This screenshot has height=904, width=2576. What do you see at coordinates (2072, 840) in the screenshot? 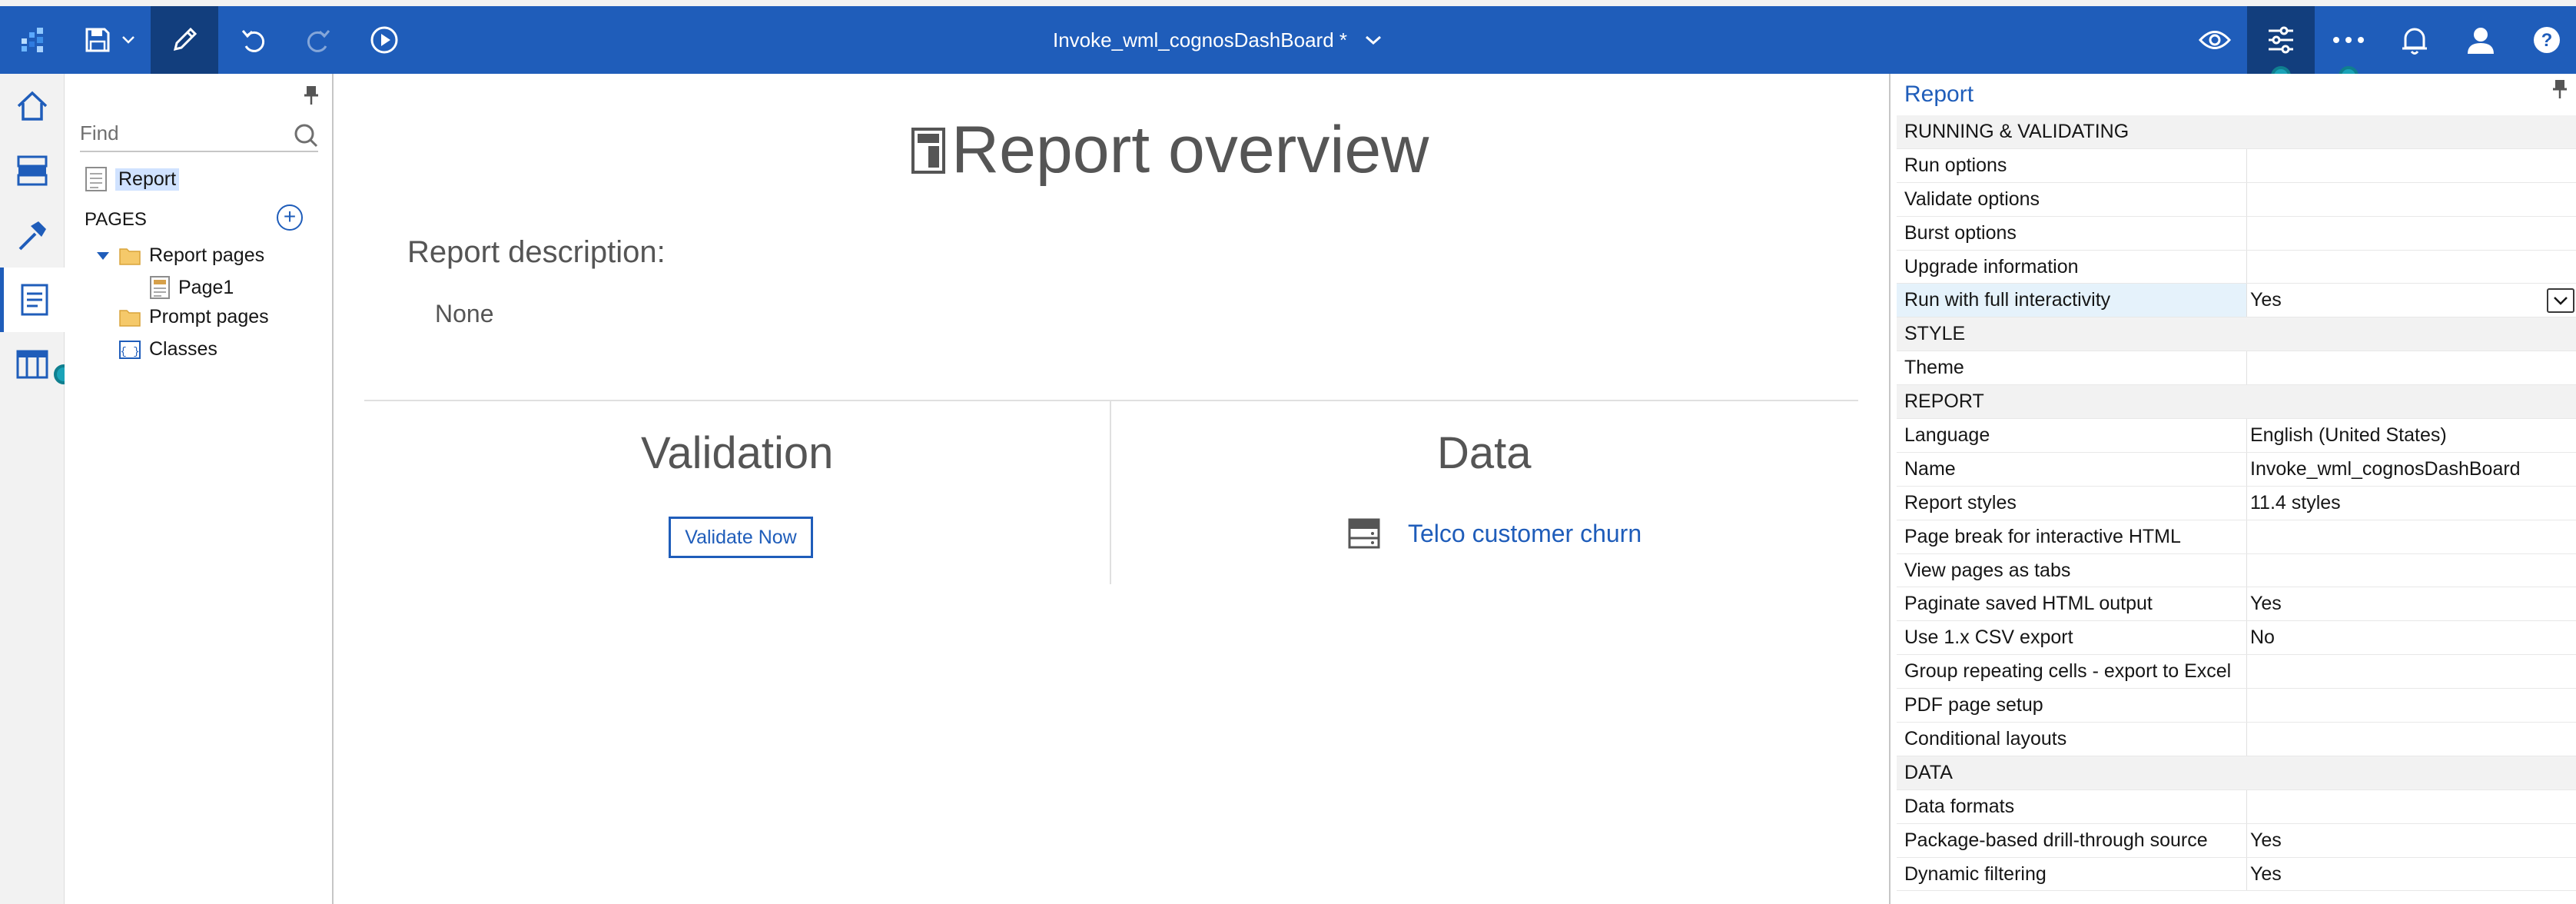
I see `property-label: Package-based drill-through source` at bounding box center [2072, 840].